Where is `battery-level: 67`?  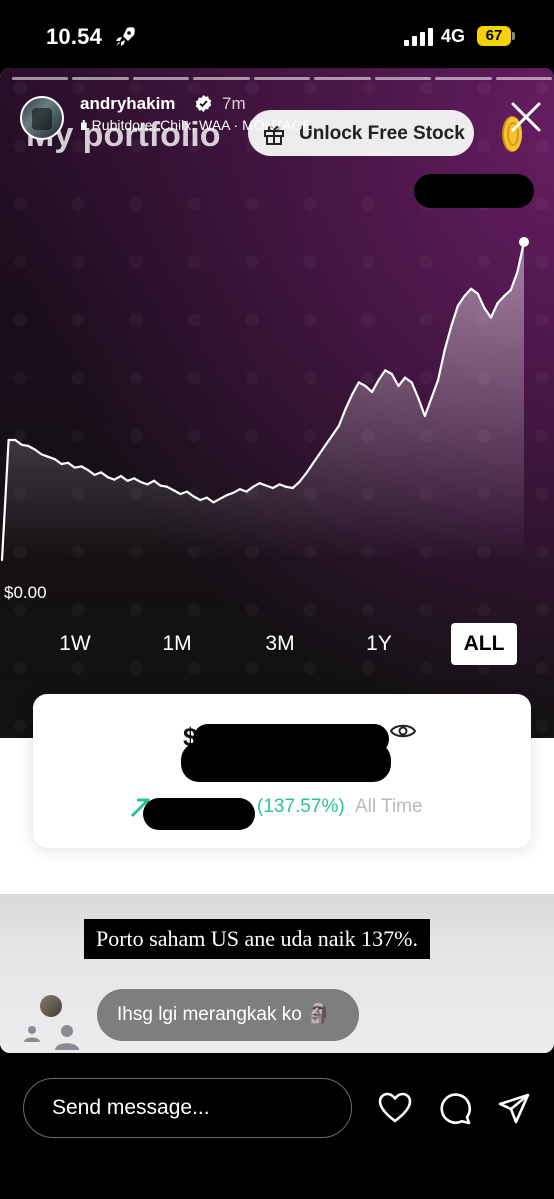
battery-level: 67 is located at coordinates (494, 35).